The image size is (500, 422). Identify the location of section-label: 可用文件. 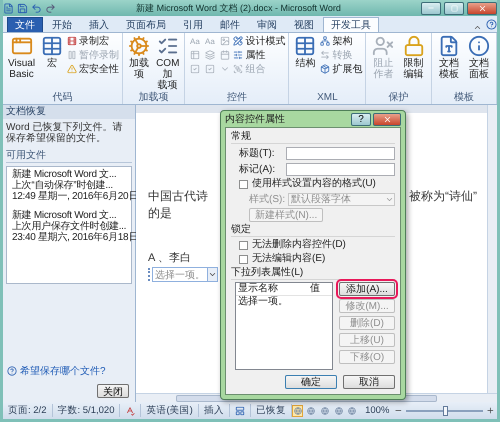
(69, 156).